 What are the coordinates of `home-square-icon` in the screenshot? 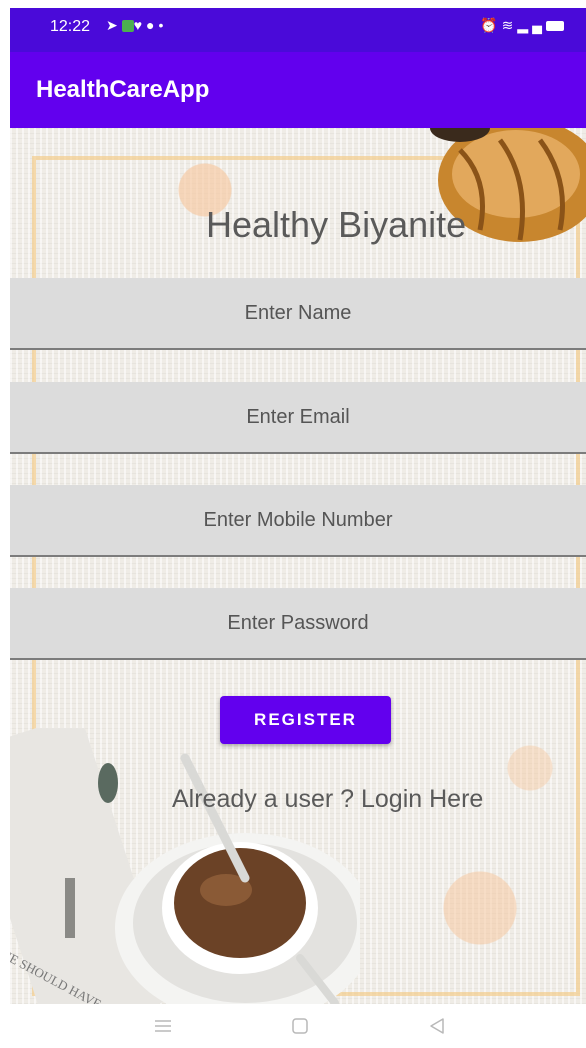 It's located at (300, 1026).